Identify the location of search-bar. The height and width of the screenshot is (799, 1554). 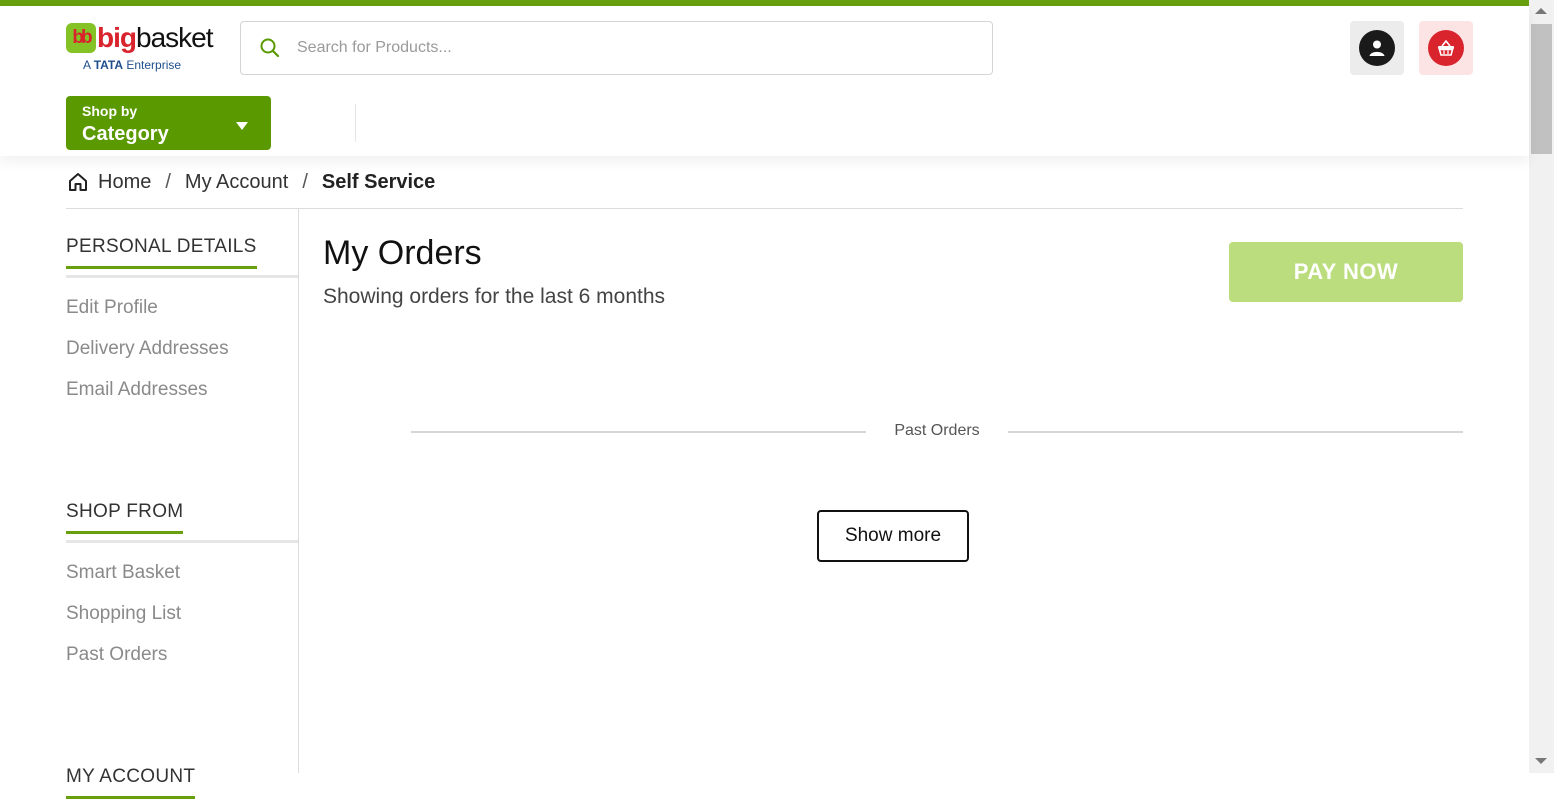
(616, 48).